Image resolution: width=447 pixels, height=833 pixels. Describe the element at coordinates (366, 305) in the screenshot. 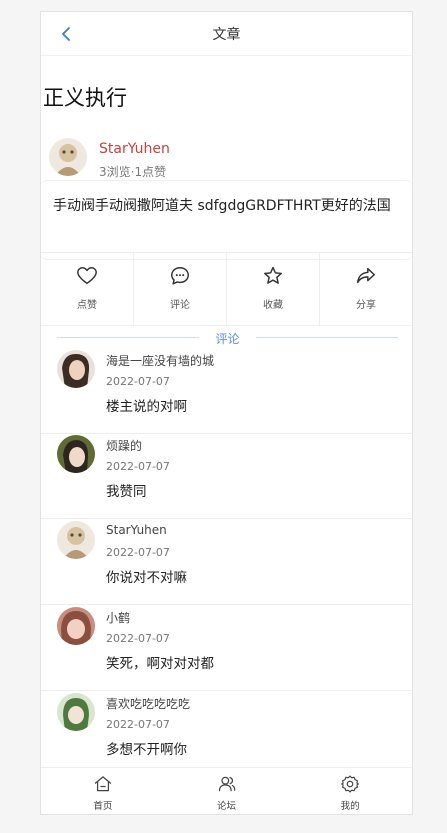

I see `share-label: 分享` at that location.